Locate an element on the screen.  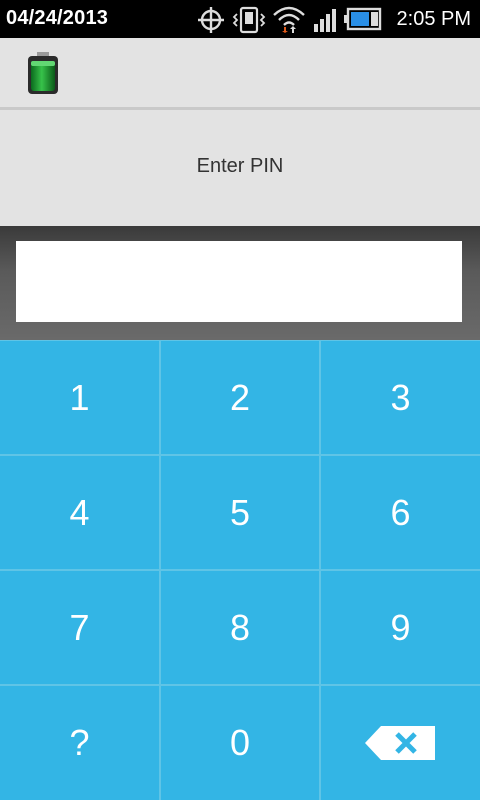
key-label: 9 is located at coordinates (400, 627).